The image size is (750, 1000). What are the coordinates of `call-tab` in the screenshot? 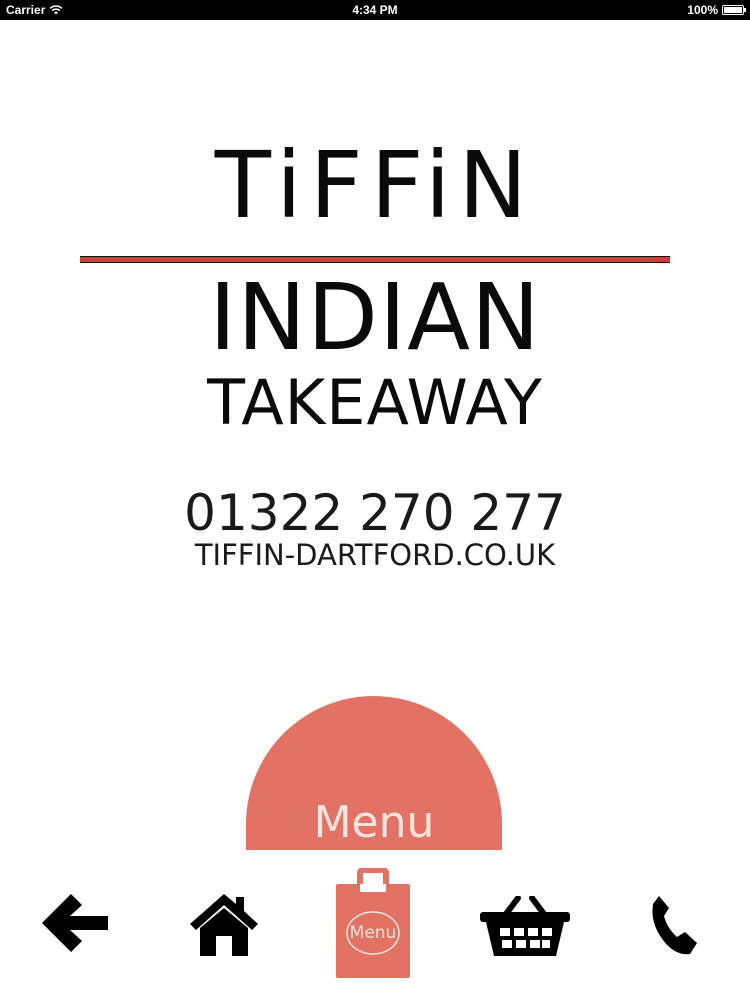 It's located at (673, 925).